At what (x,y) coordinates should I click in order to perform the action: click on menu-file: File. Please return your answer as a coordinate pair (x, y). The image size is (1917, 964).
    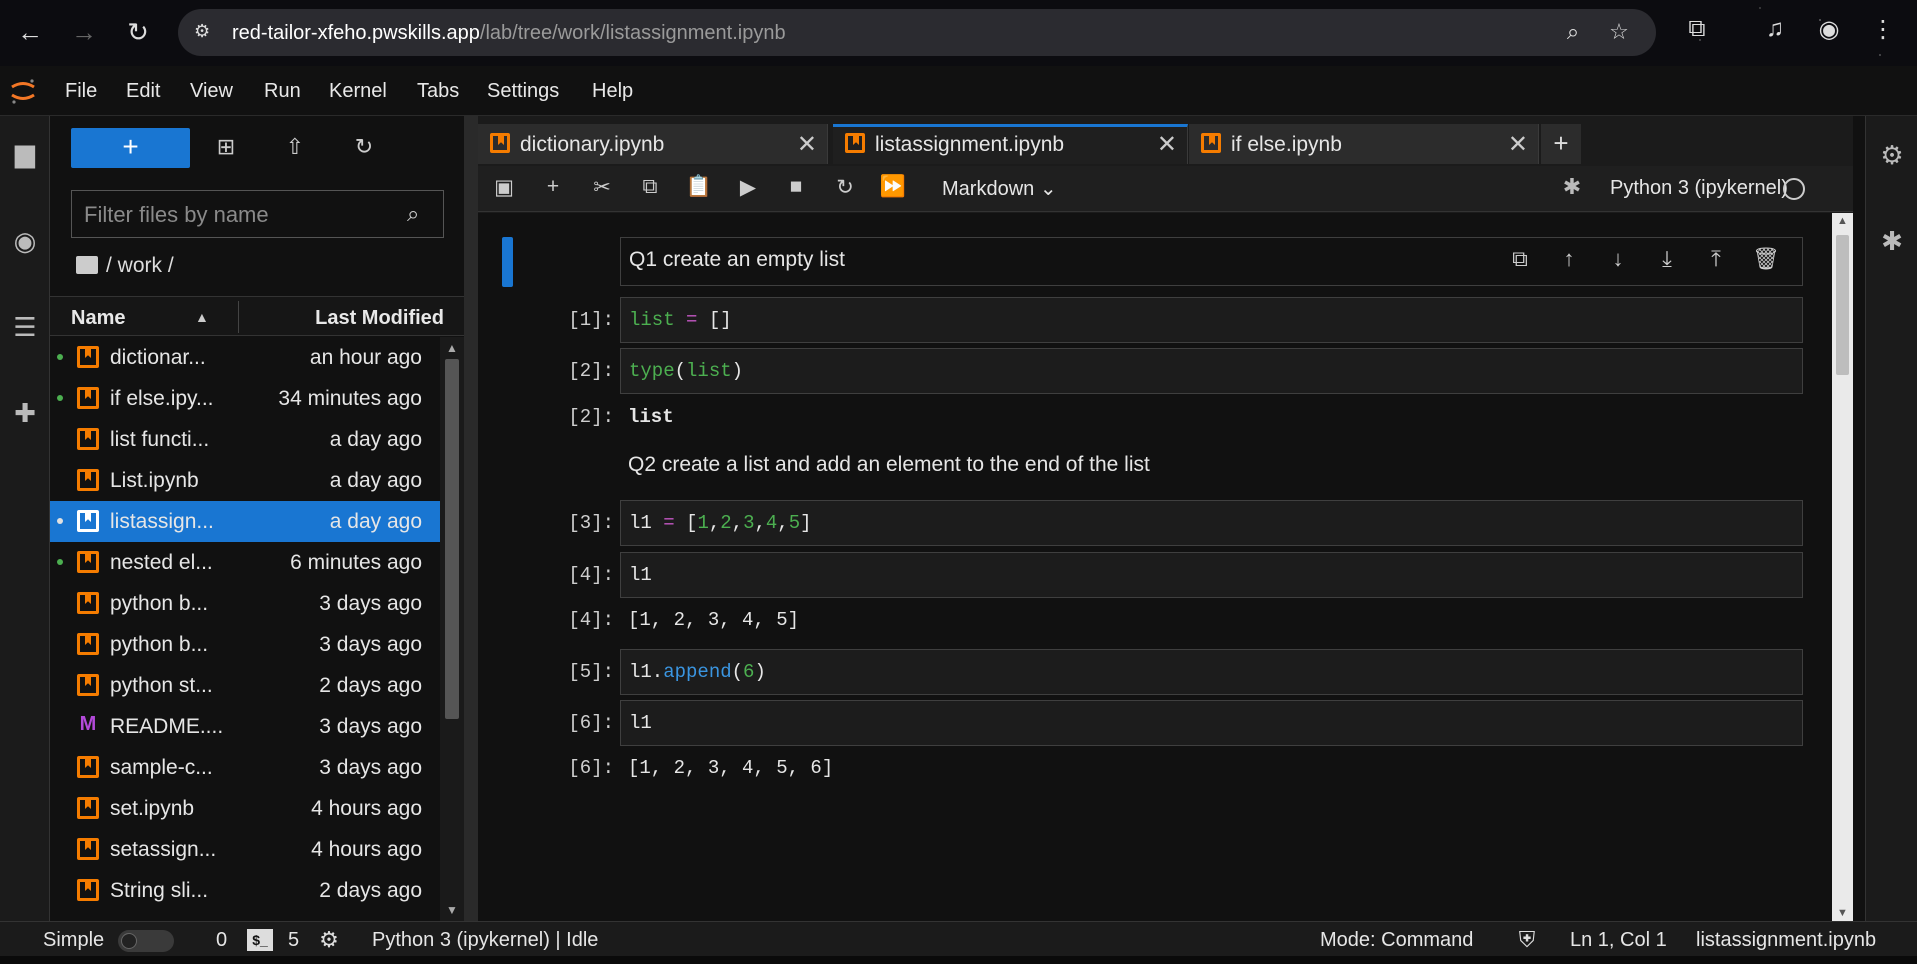
    Looking at the image, I should click on (81, 91).